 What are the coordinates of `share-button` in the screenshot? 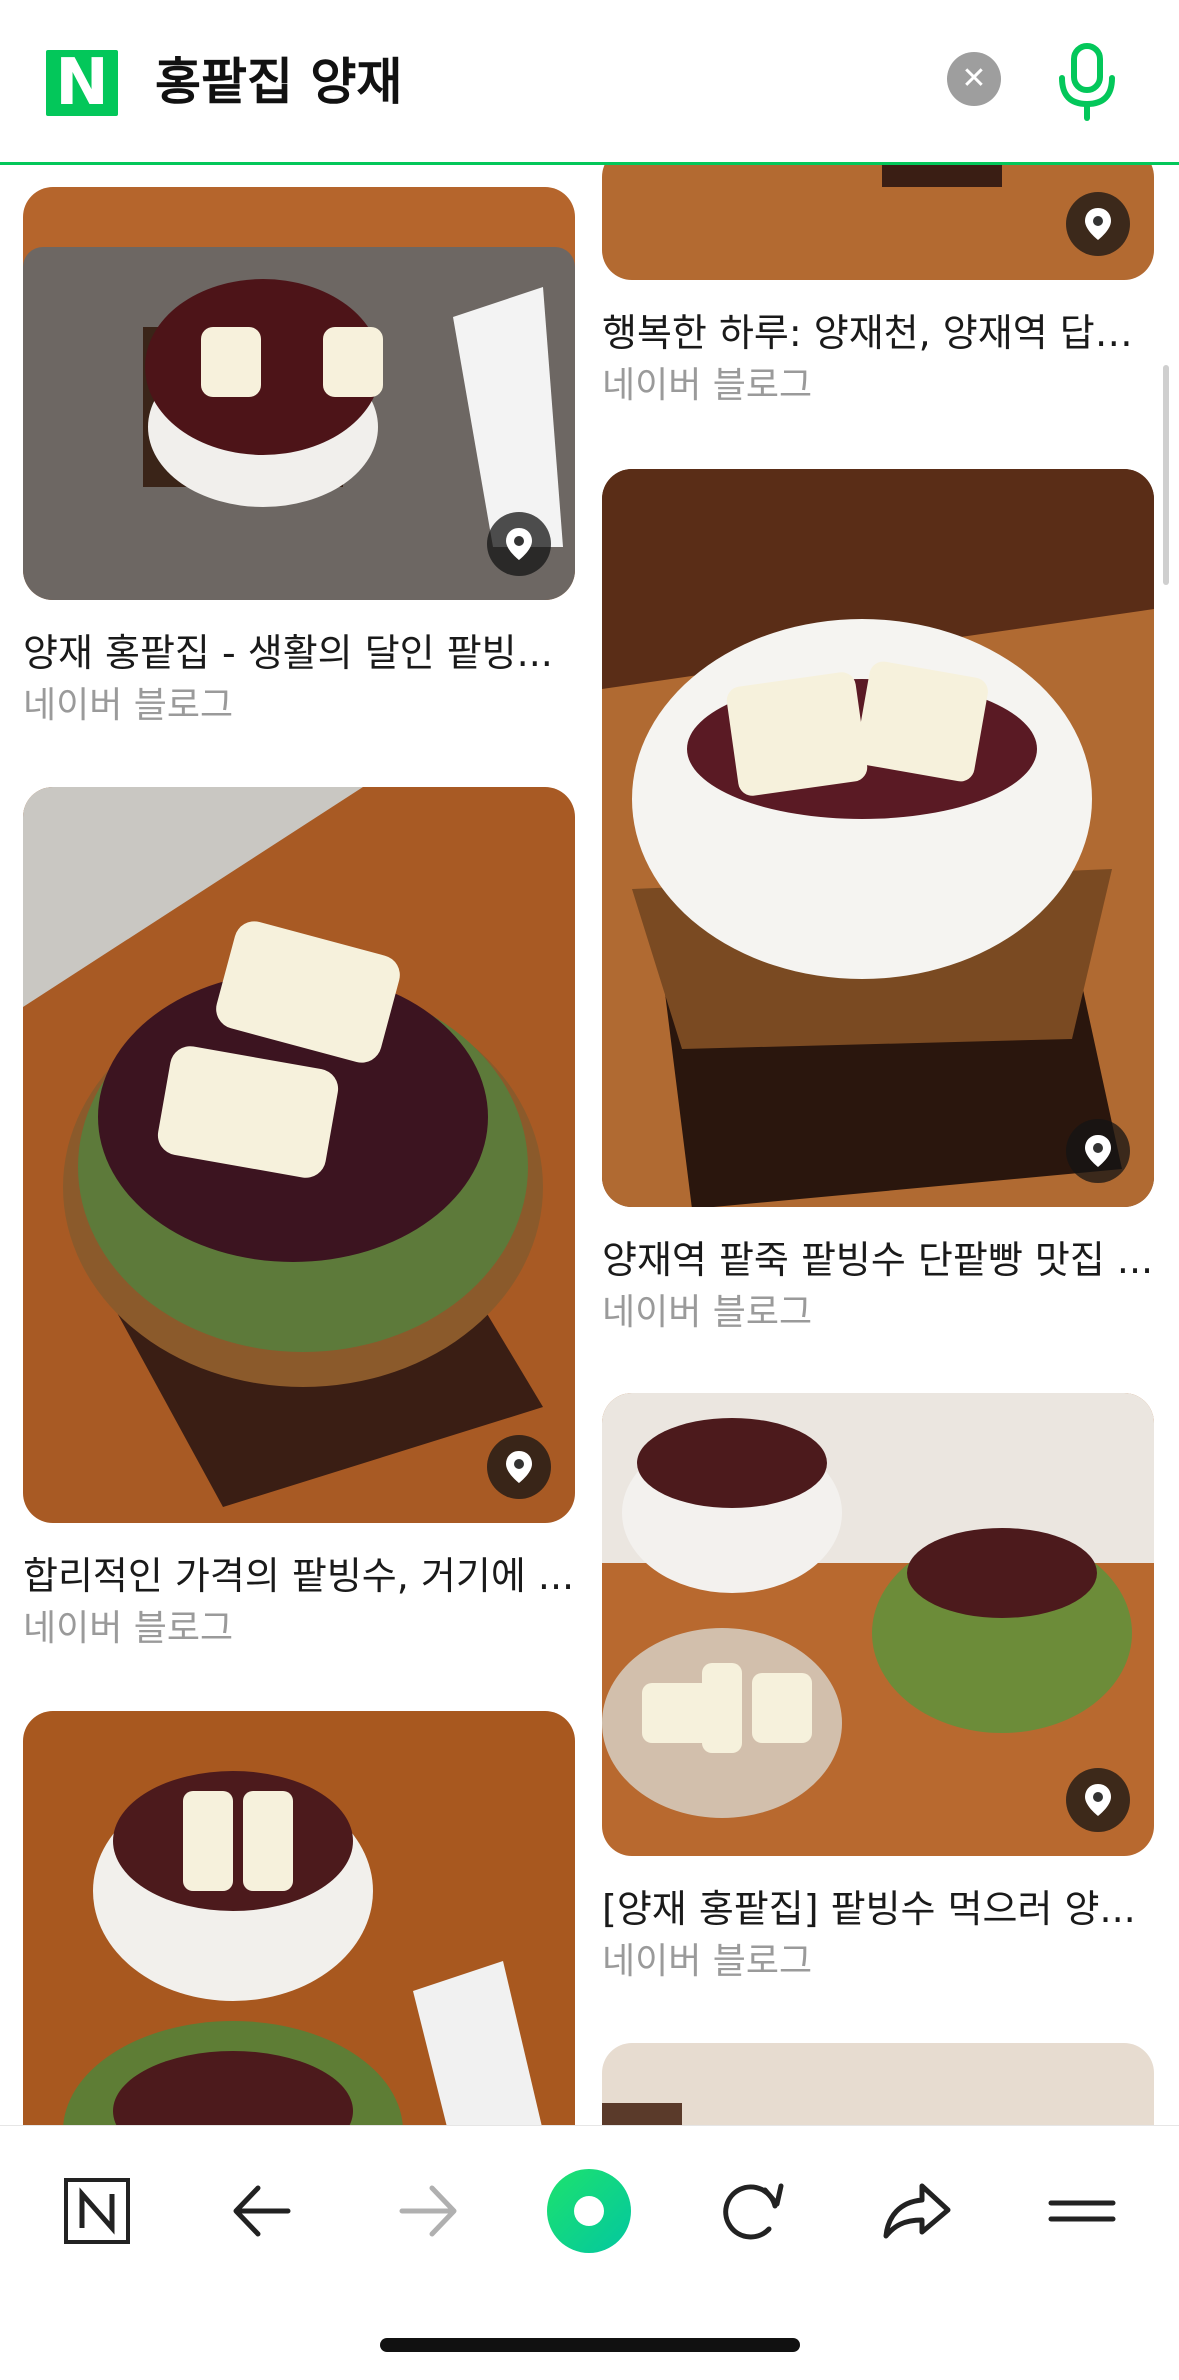 It's located at (917, 2211).